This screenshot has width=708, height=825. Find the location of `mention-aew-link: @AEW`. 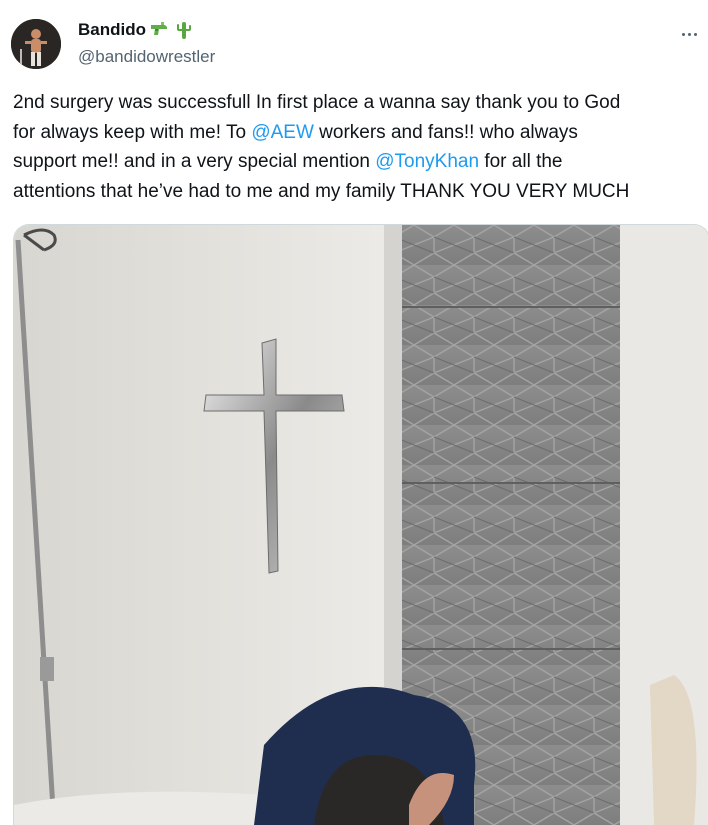

mention-aew-link: @AEW is located at coordinates (282, 132).